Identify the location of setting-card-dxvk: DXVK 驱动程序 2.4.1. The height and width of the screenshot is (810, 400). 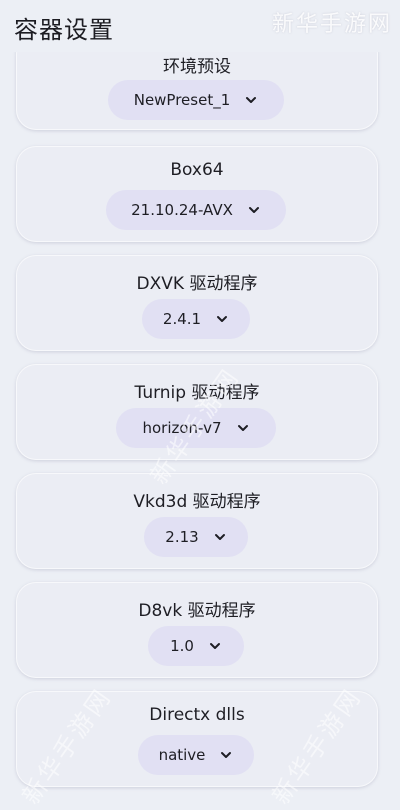
(197, 303).